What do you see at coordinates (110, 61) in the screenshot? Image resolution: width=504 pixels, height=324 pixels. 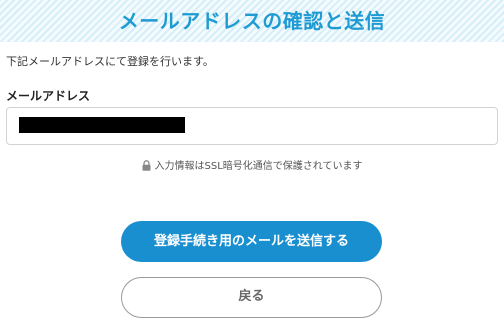 I see `intro-text: 下記メールアドレスにて登録を行います。` at bounding box center [110, 61].